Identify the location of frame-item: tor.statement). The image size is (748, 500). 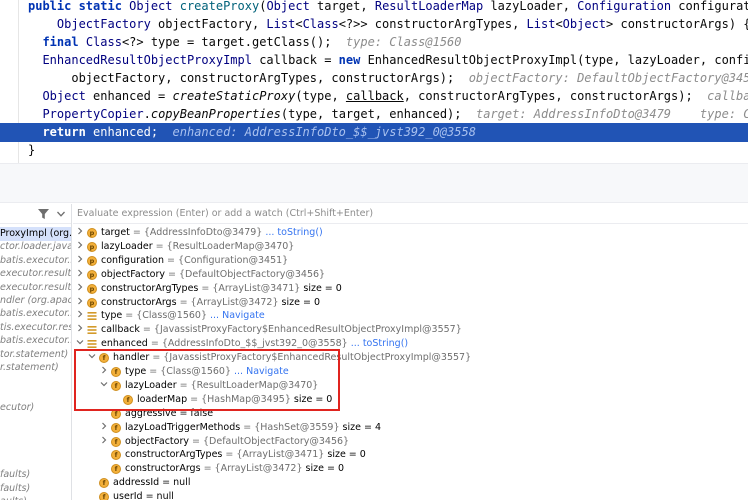
(35, 355).